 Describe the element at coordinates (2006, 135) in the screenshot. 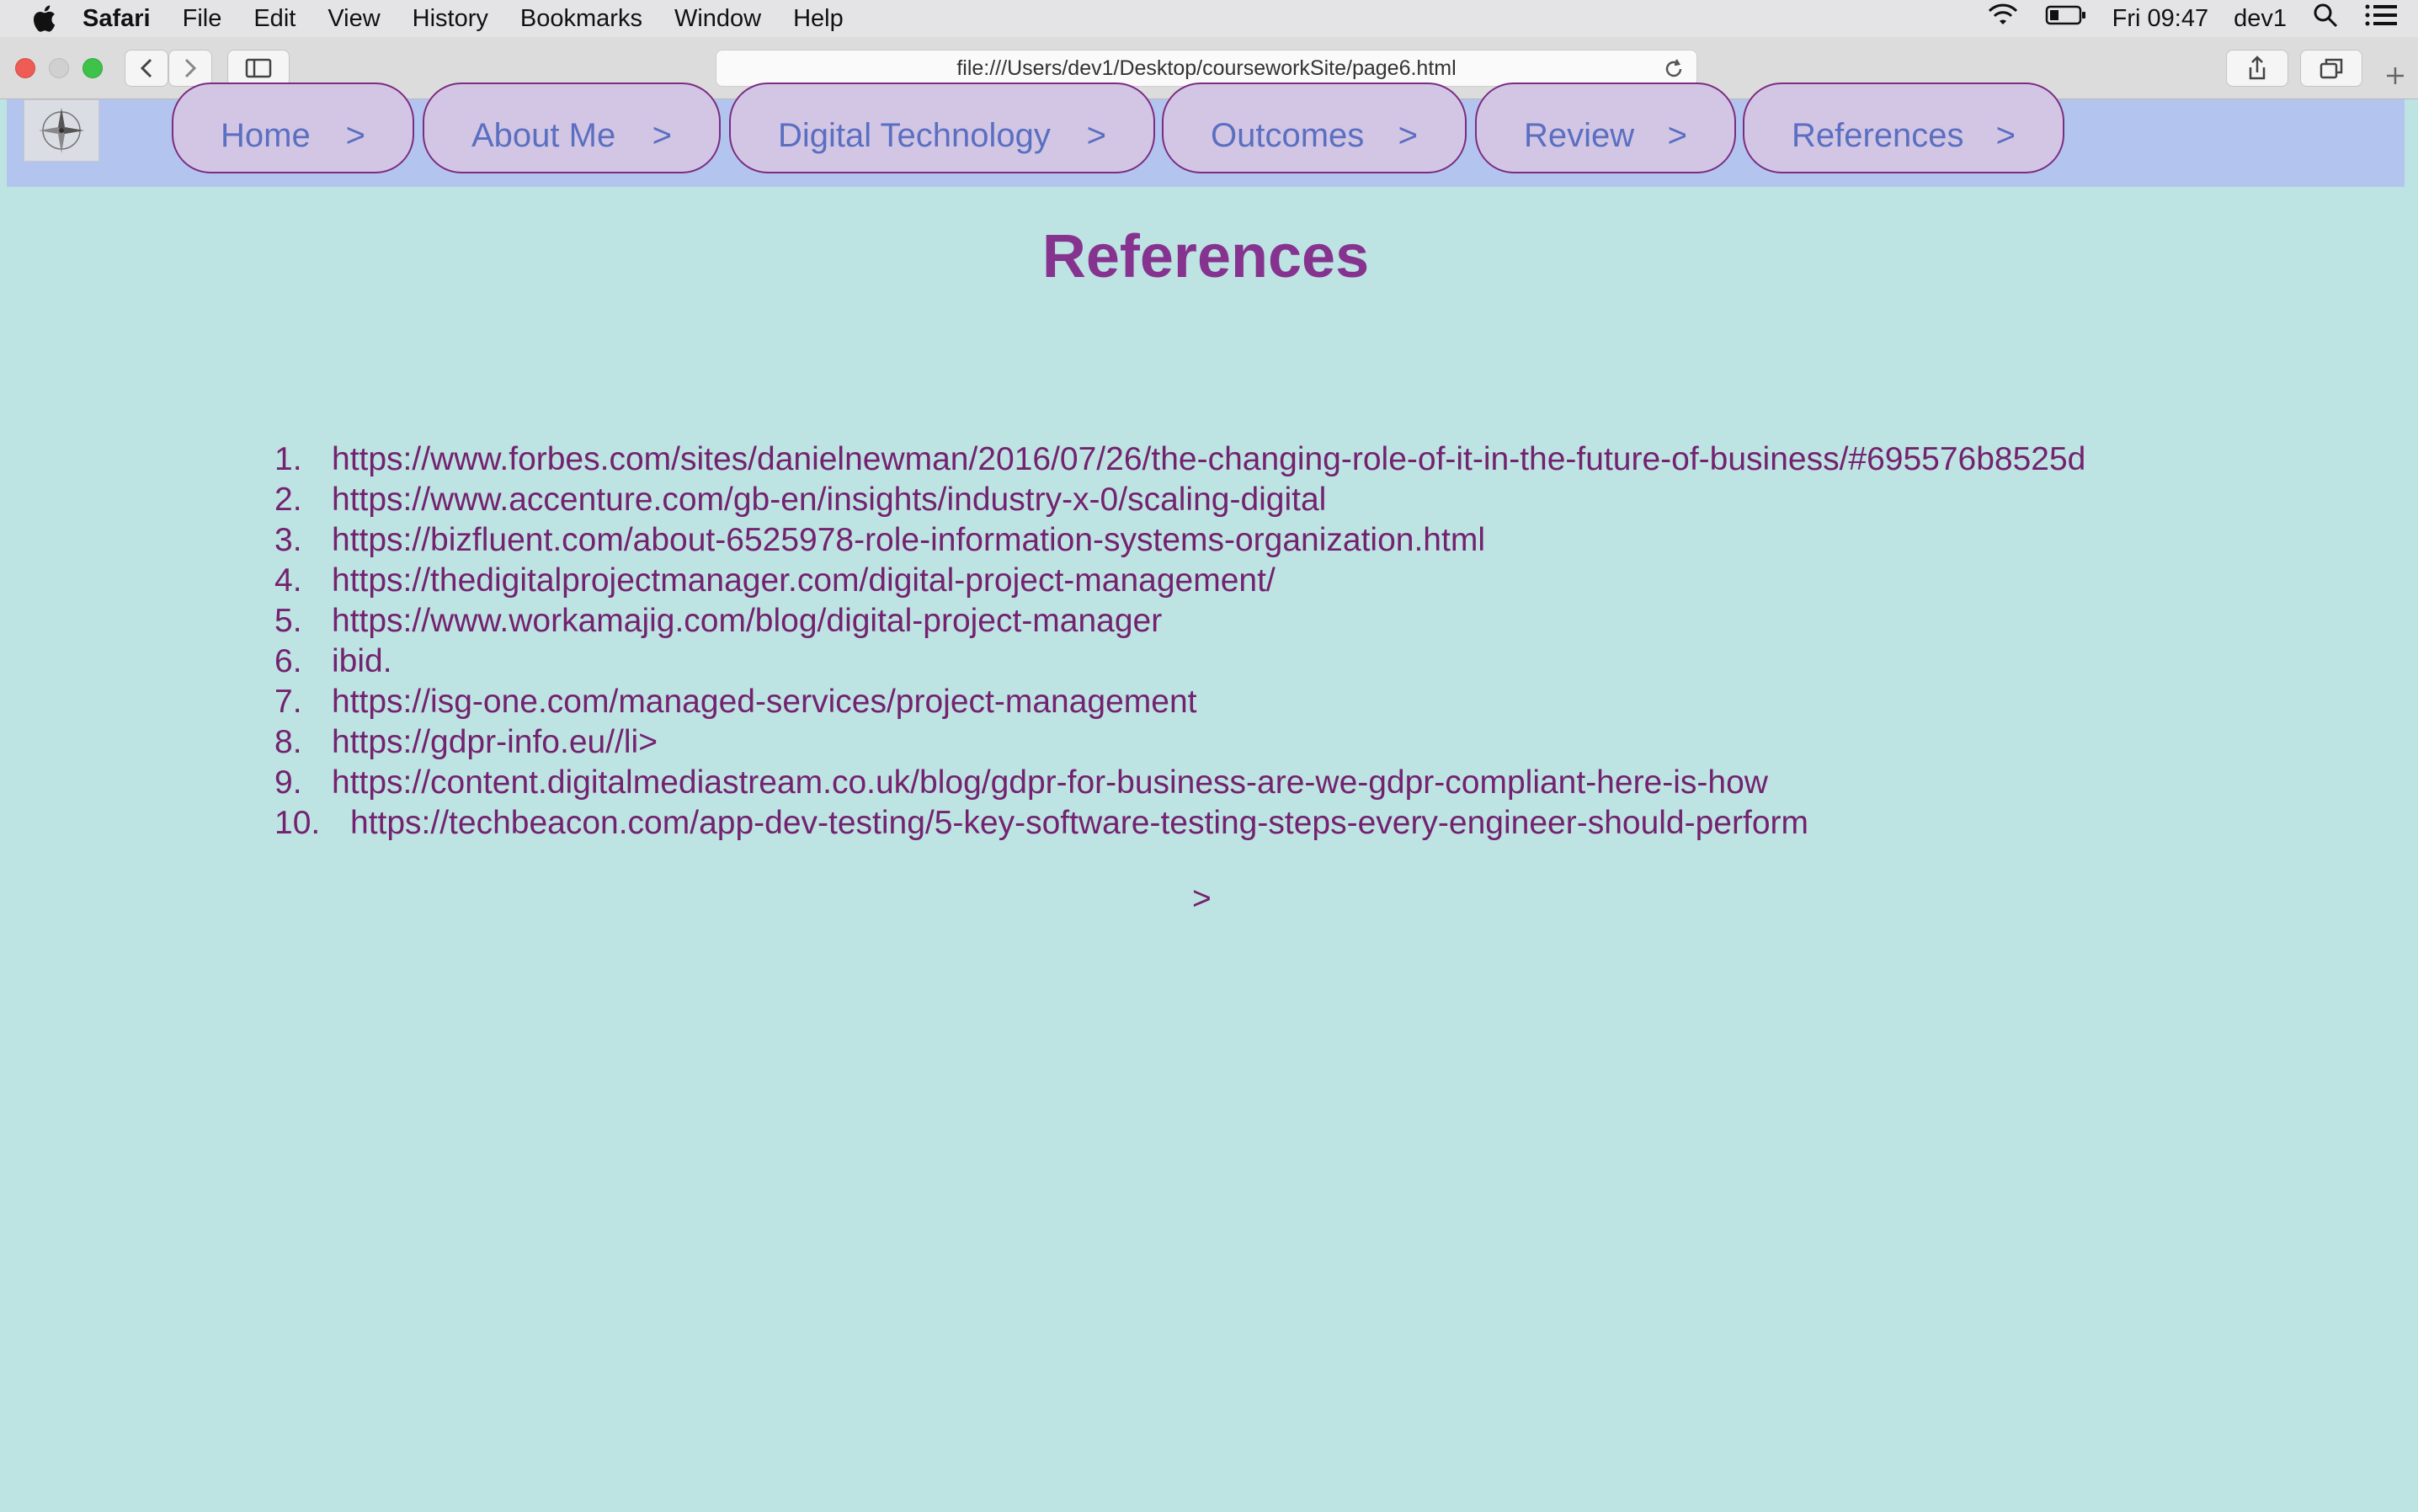

I see `nav-references-arrow: >` at that location.